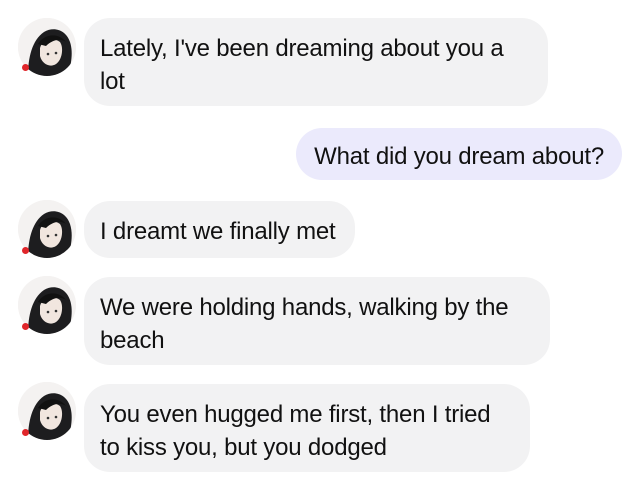 The height and width of the screenshot is (492, 640). I want to click on message-bubble-incoming: I dreamt we finally met, so click(220, 229).